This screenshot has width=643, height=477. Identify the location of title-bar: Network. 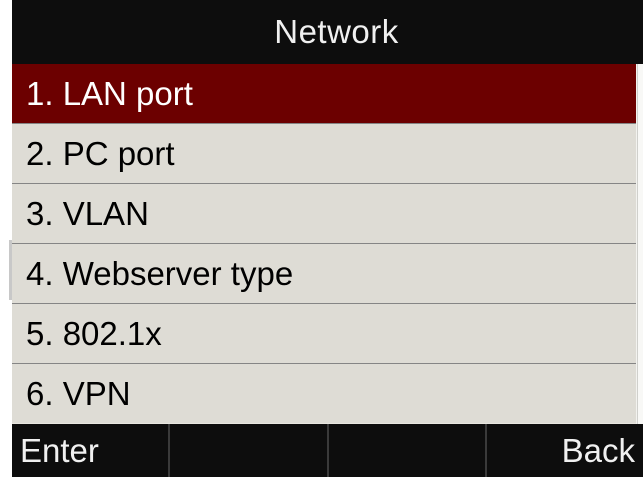
(327, 32).